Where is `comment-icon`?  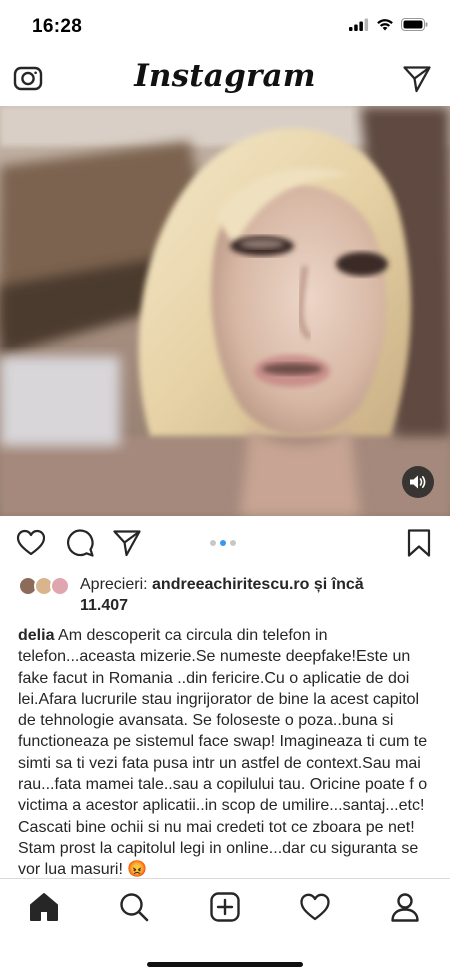
comment-icon is located at coordinates (80, 543).